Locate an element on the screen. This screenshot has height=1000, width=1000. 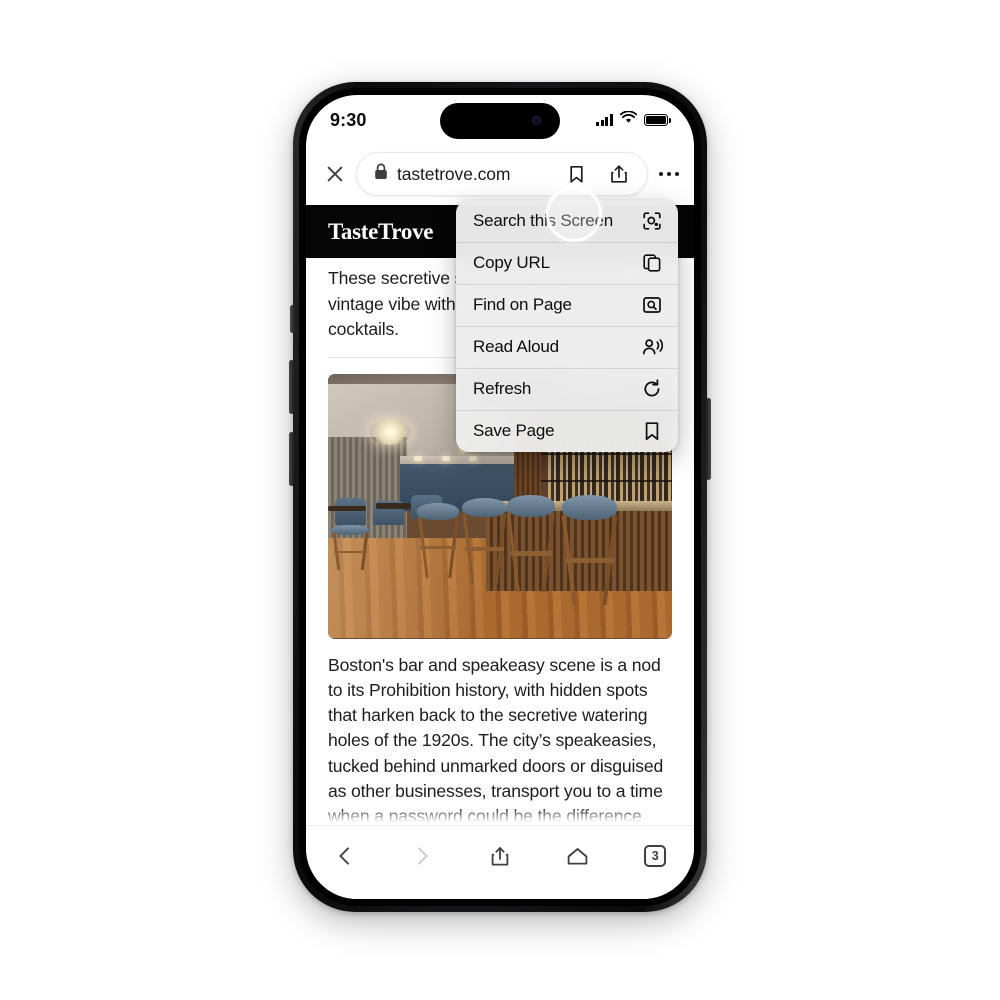
silent-switch-button is located at coordinates (292, 319).